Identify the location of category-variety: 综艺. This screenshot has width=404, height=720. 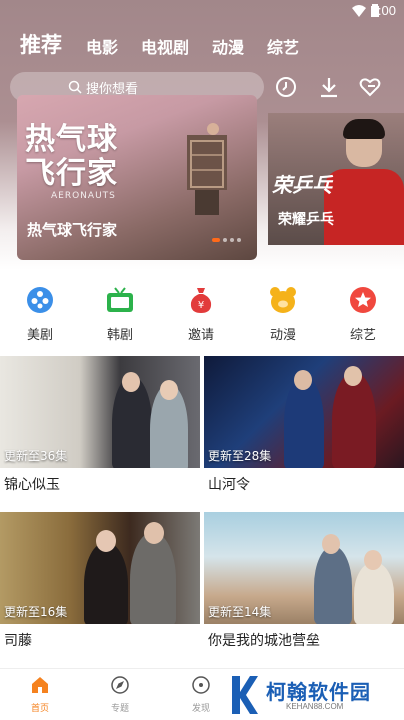
(363, 314).